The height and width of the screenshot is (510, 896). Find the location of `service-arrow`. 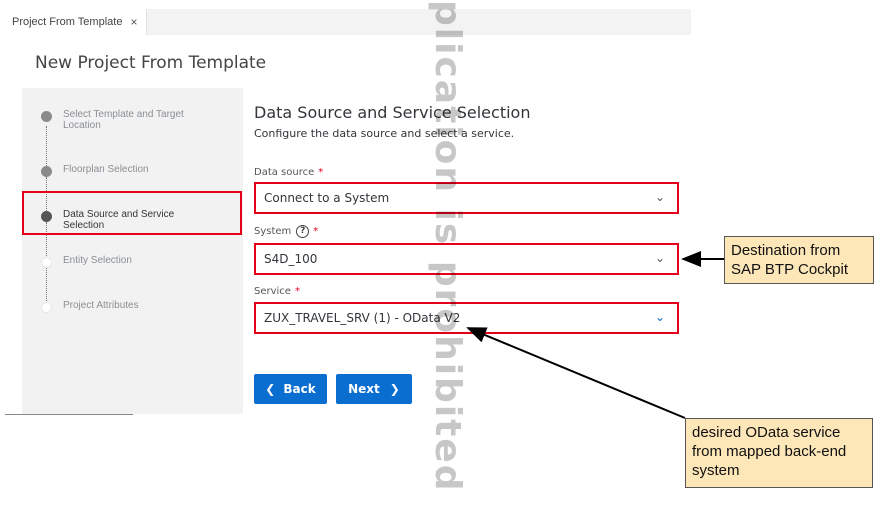

service-arrow is located at coordinates (576, 373).